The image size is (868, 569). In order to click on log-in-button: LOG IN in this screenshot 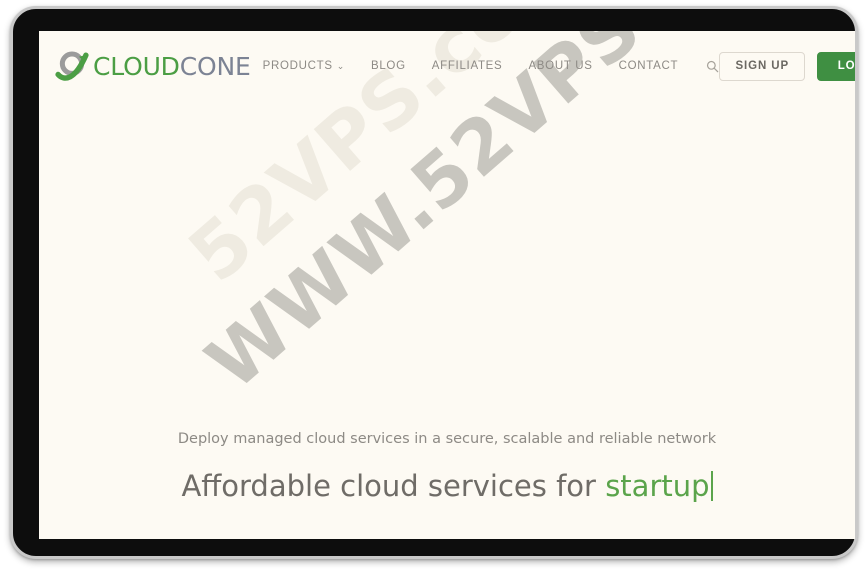, I will do `click(836, 66)`.